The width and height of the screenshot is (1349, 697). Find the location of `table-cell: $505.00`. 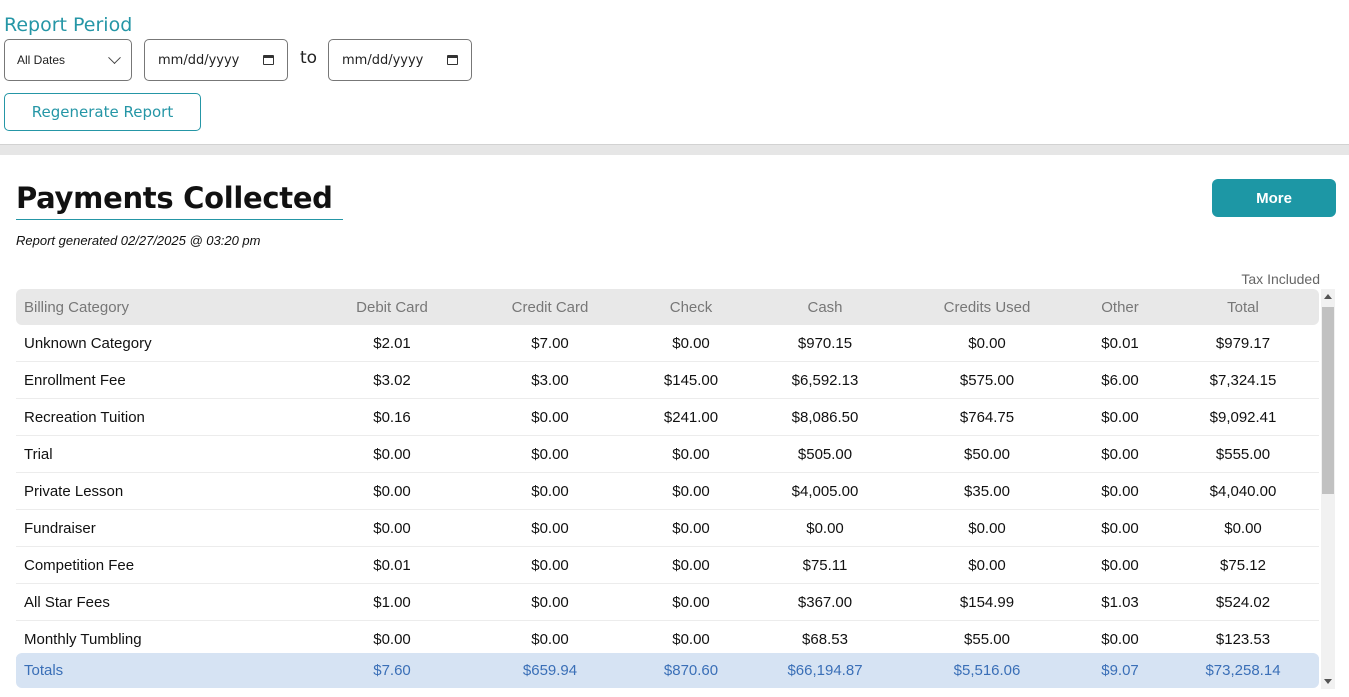

table-cell: $505.00 is located at coordinates (825, 454).